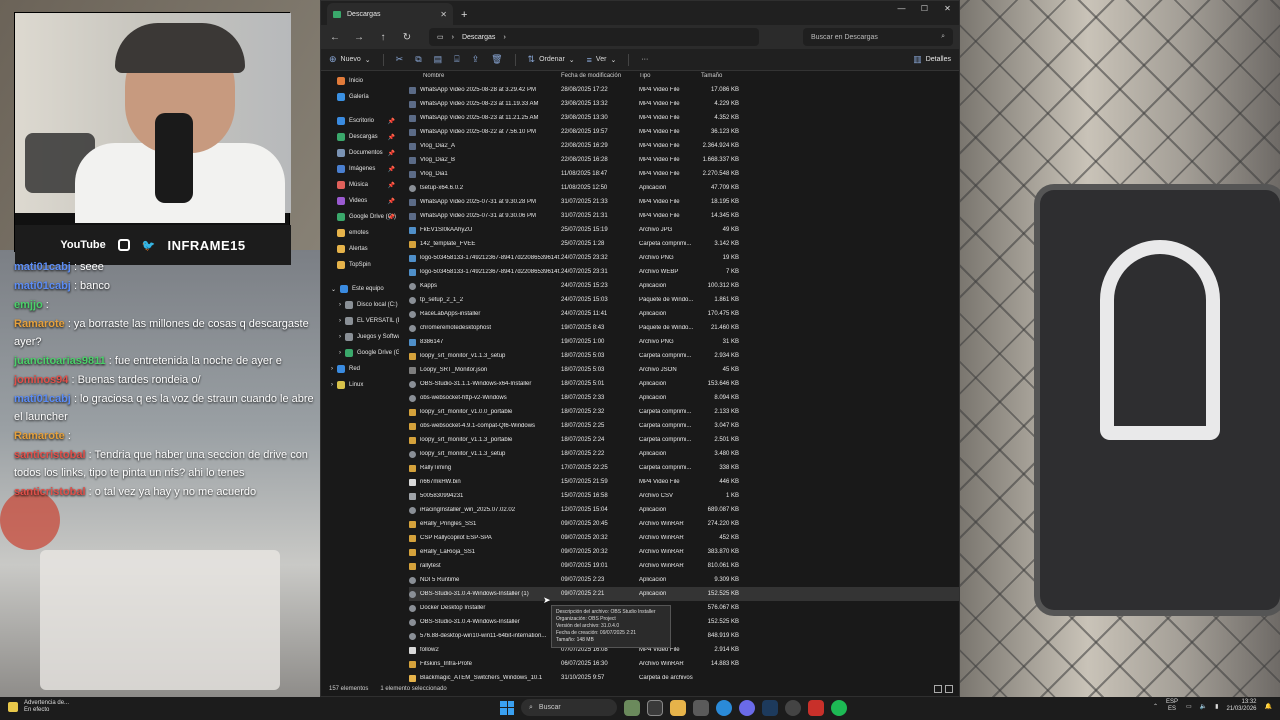 Image resolution: width=1280 pixels, height=720 pixels. Describe the element at coordinates (407, 37) in the screenshot. I see `refresh-button: ↻` at that location.